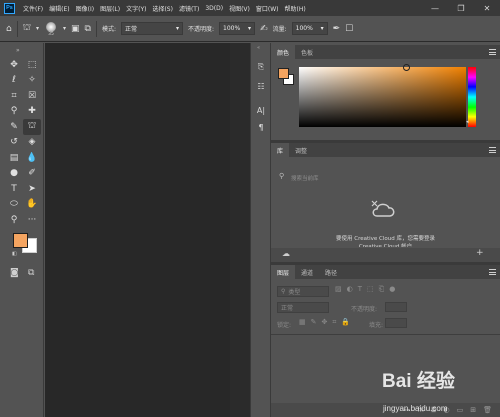 Image resolution: width=500 pixels, height=417 pixels. Describe the element at coordinates (14, 189) in the screenshot. I see `type-tool-icon: T` at that location.